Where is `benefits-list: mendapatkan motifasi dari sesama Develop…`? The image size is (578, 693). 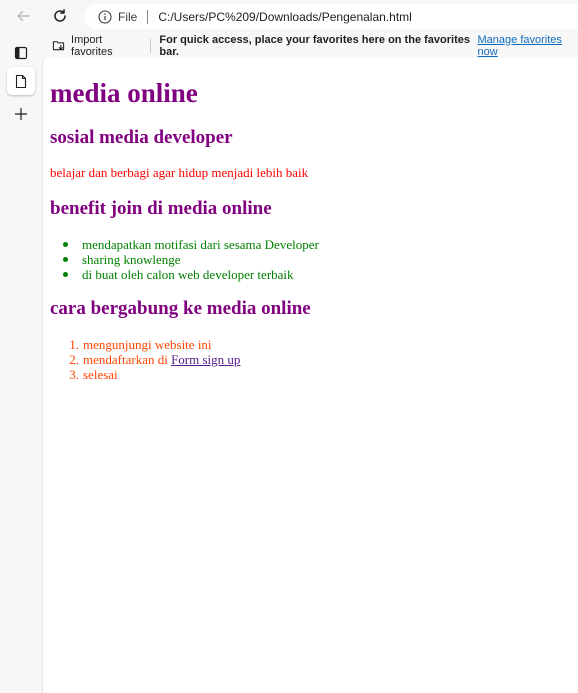 benefits-list: mendapatkan motifasi dari sesama Develop… is located at coordinates (184, 259).